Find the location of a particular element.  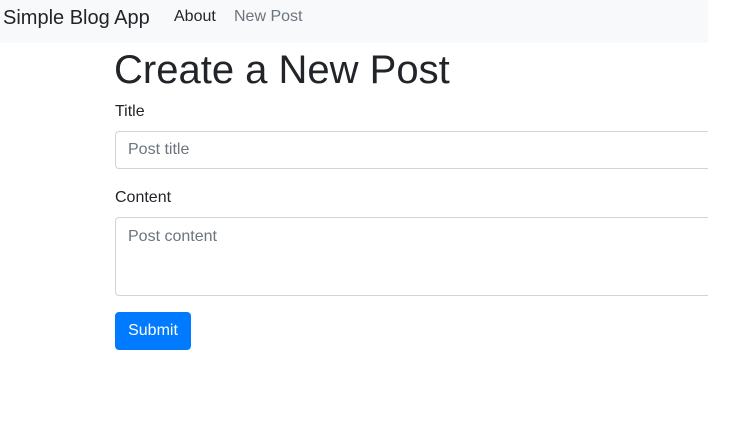

content-textarea is located at coordinates (411, 256).